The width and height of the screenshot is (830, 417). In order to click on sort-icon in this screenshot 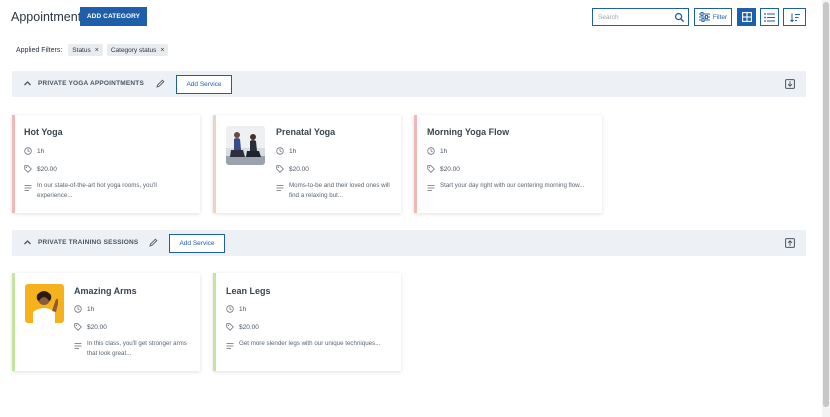, I will do `click(794, 17)`.